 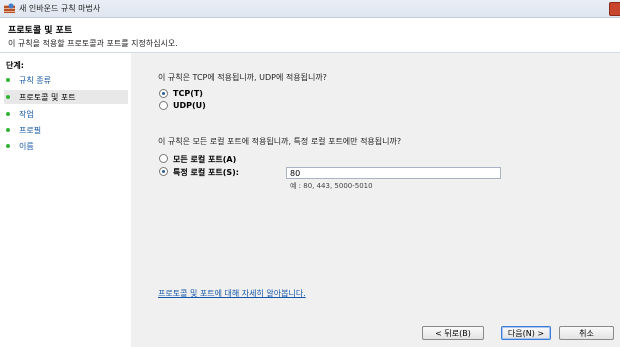 I want to click on step-label: 프로필, so click(x=30, y=130).